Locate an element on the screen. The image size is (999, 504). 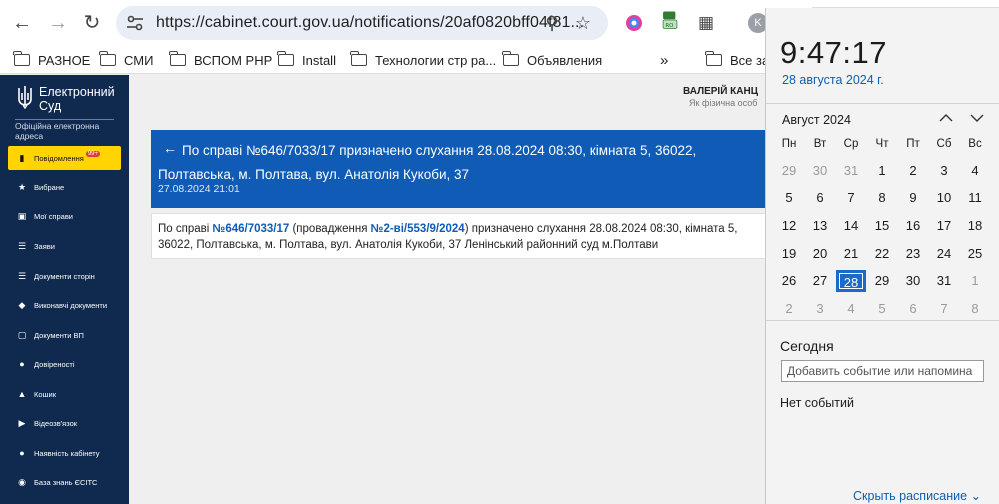
calendar-day: 13 is located at coordinates (820, 226).